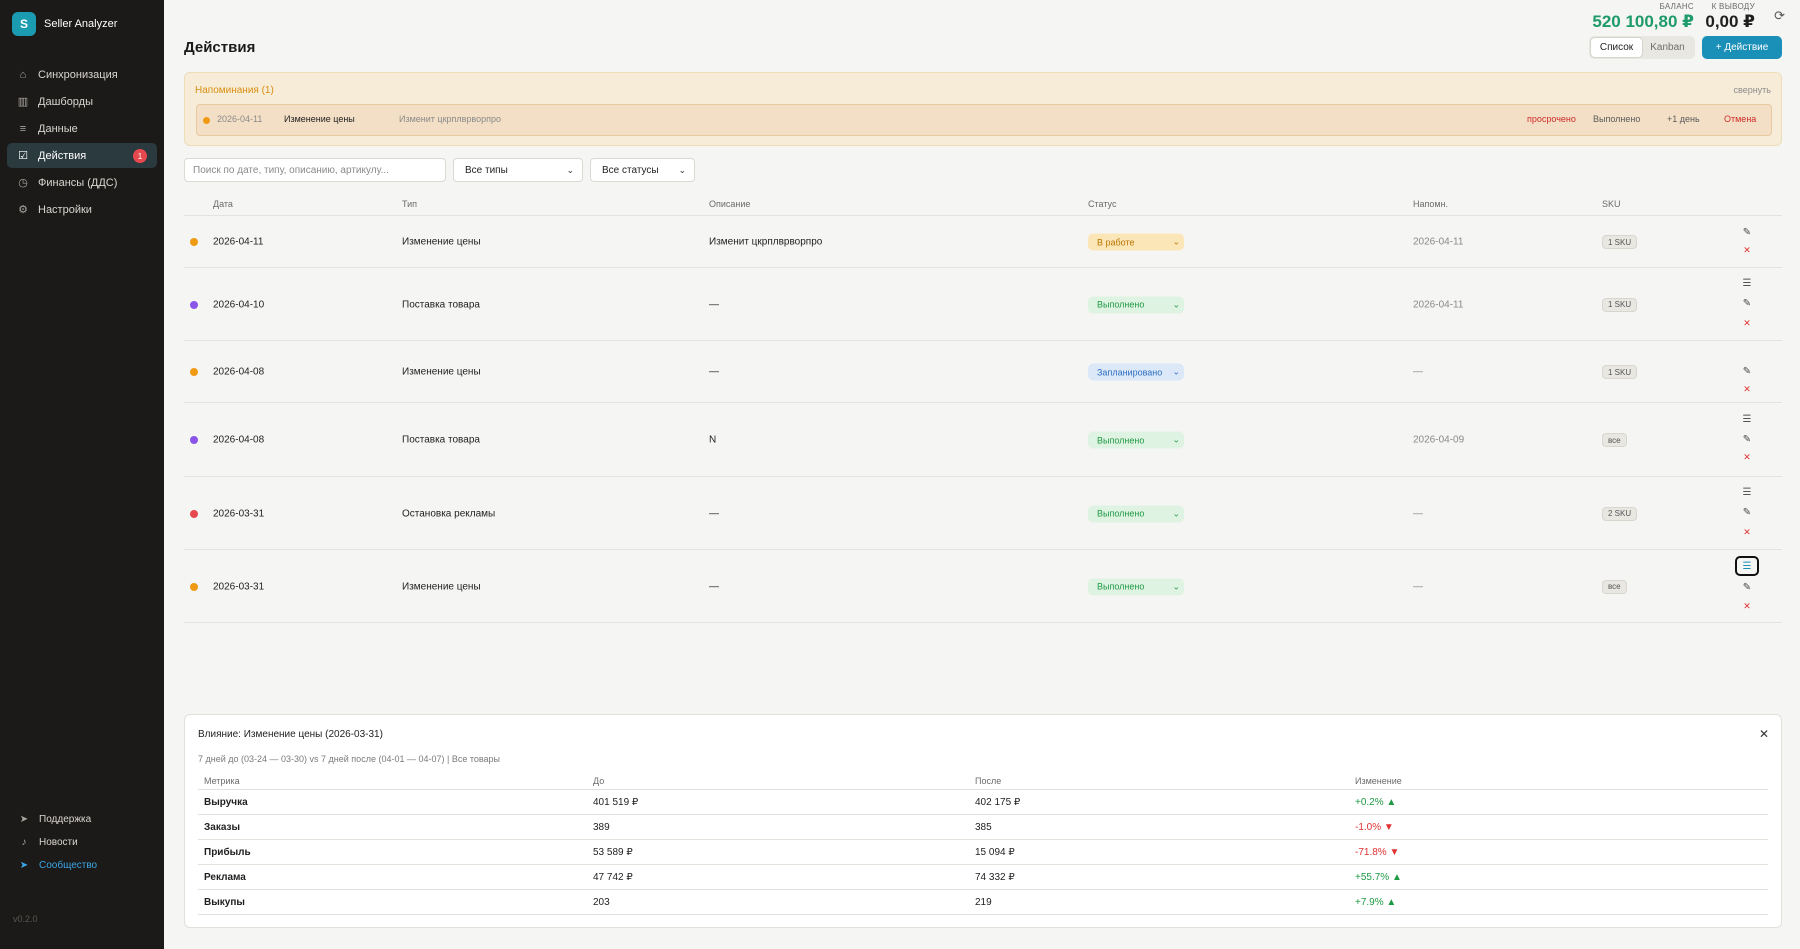 This screenshot has height=949, width=1800. I want to click on sidebar-footer-links: ➤ Поддержка ♪ Новости ➤ Сообщество, so click(82, 842).